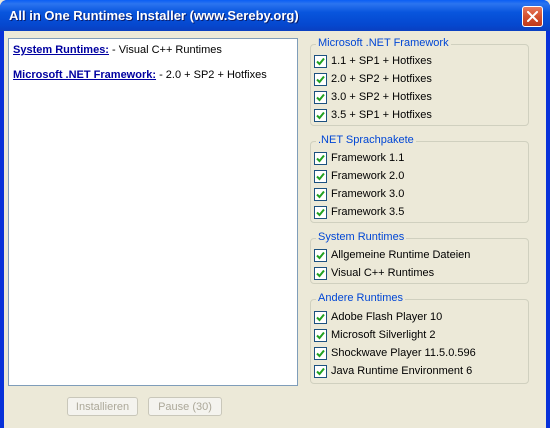 The image size is (550, 428). I want to click on checkbox-net-1-1: 1.1 + SP1 + Hotfixes, so click(373, 61).